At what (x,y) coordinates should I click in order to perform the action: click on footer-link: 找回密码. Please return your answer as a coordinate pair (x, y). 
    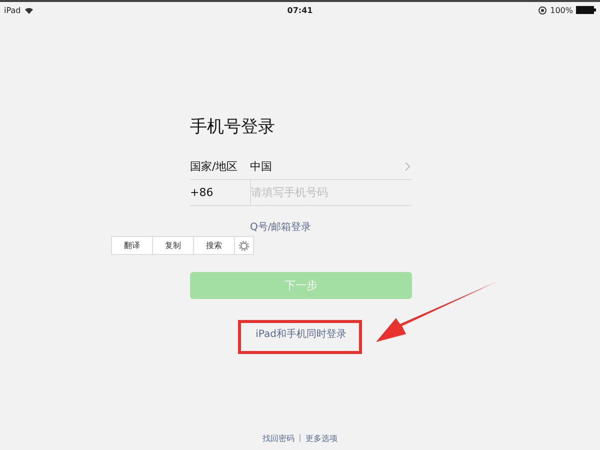
    Looking at the image, I should click on (278, 438).